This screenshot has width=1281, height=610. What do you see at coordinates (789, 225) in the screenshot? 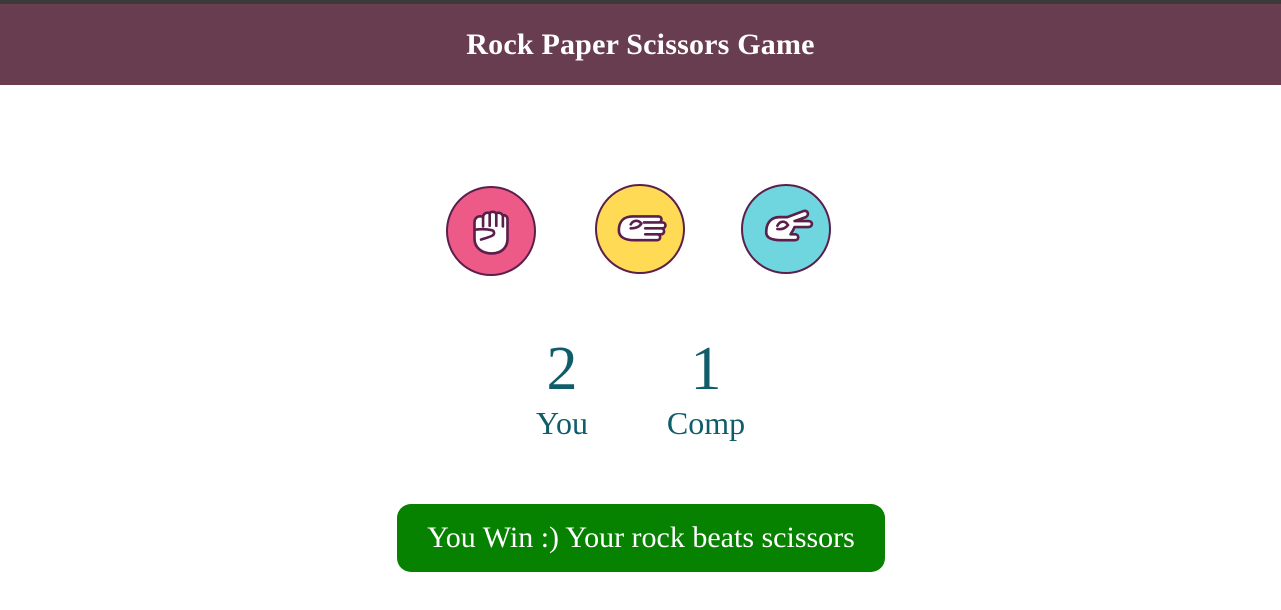
I see `scissors-hand-icon` at bounding box center [789, 225].